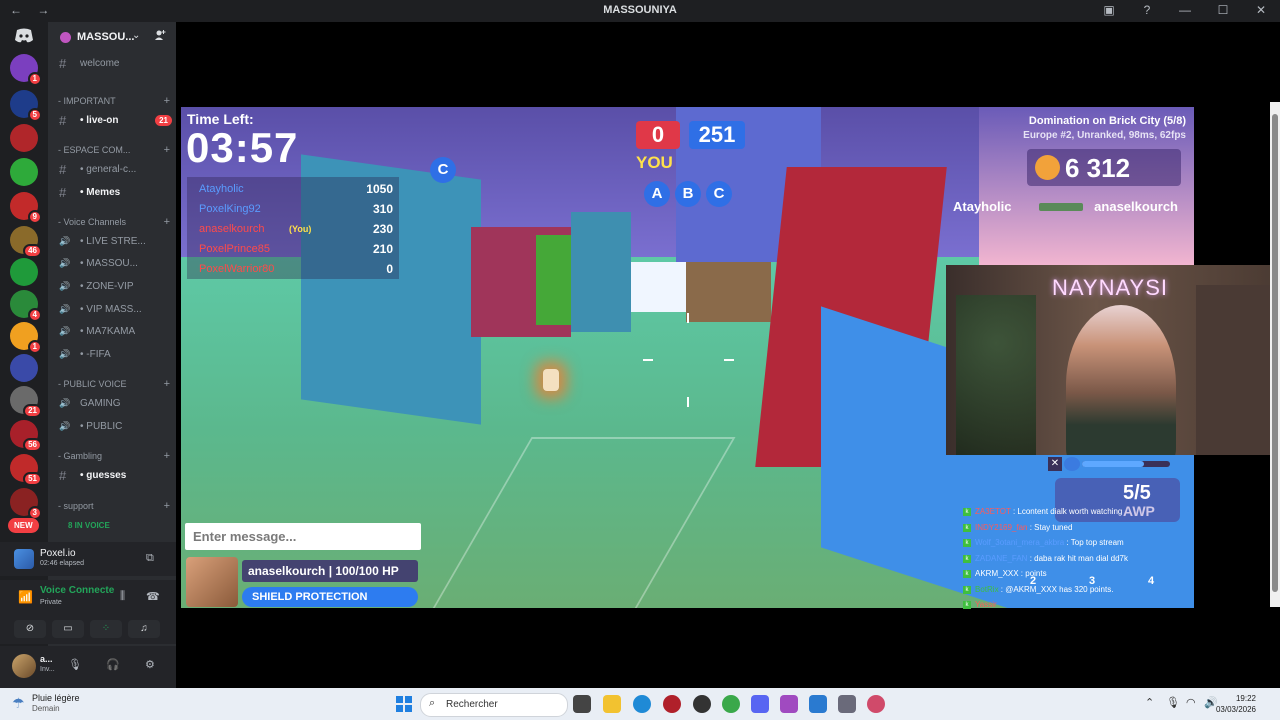  What do you see at coordinates (99, 120) in the screenshot?
I see `channel-label: • live-on` at bounding box center [99, 120].